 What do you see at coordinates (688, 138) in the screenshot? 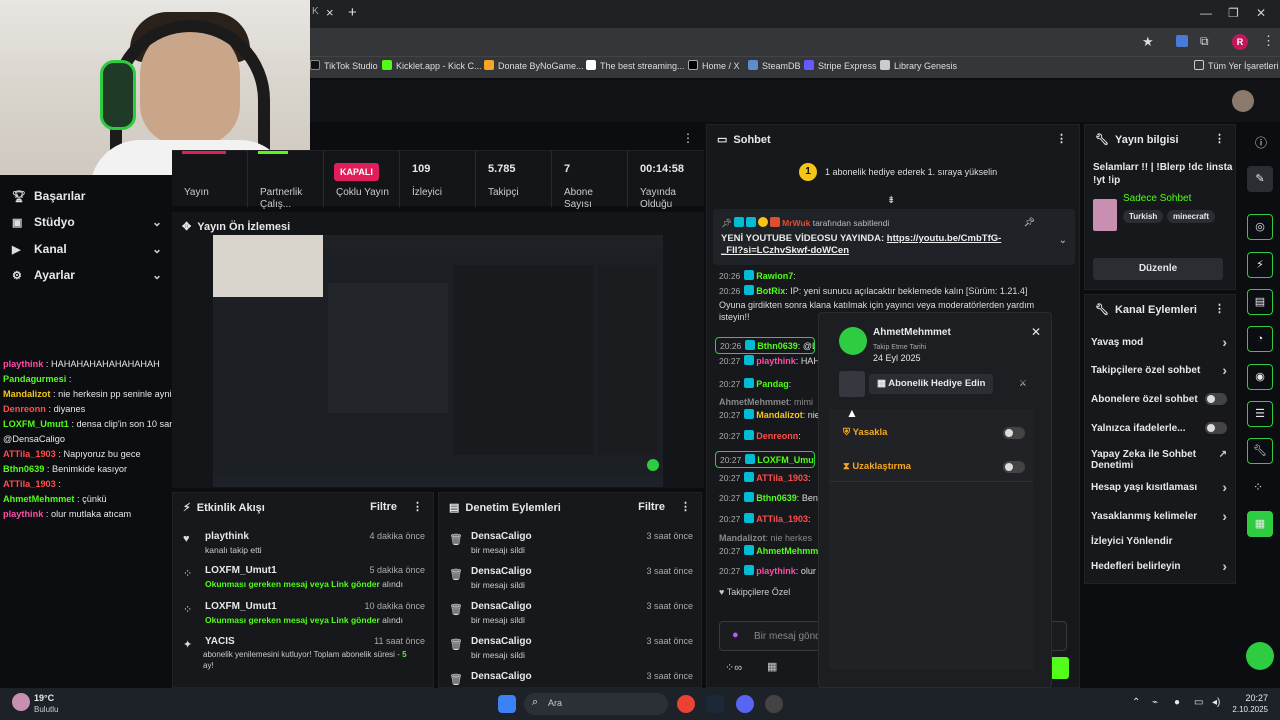
I see `stats-menu-icon: ⋮` at bounding box center [688, 138].